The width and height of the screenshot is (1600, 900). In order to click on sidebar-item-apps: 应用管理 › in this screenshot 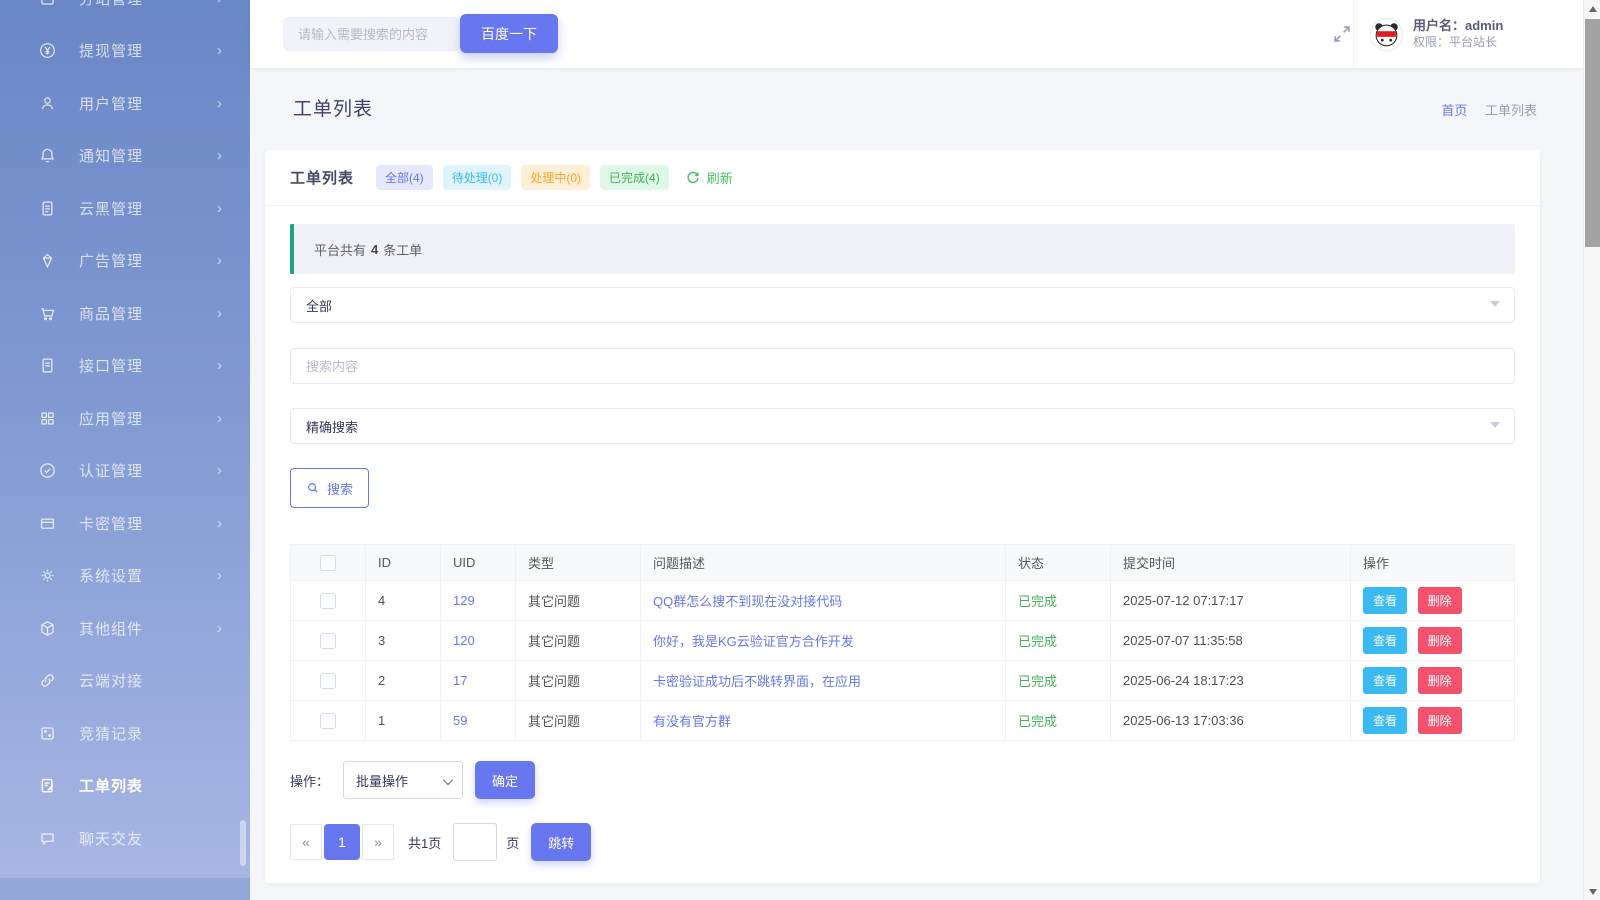, I will do `click(125, 418)`.